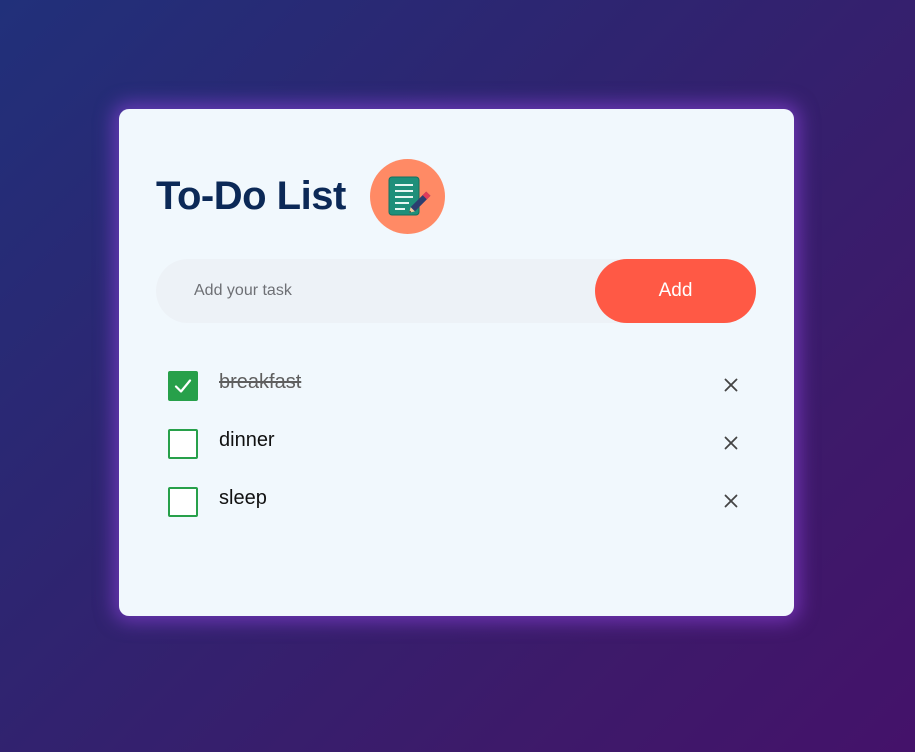 This screenshot has height=752, width=915. I want to click on task-input, so click(375, 291).